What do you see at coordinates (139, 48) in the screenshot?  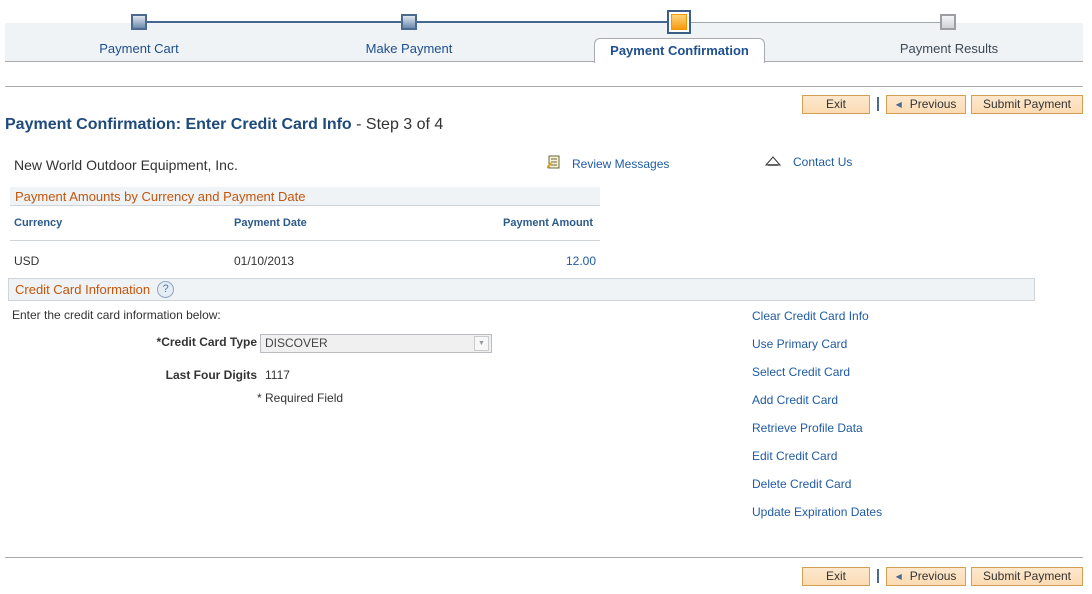 I see `train-label-payment-cart: Payment Cart` at bounding box center [139, 48].